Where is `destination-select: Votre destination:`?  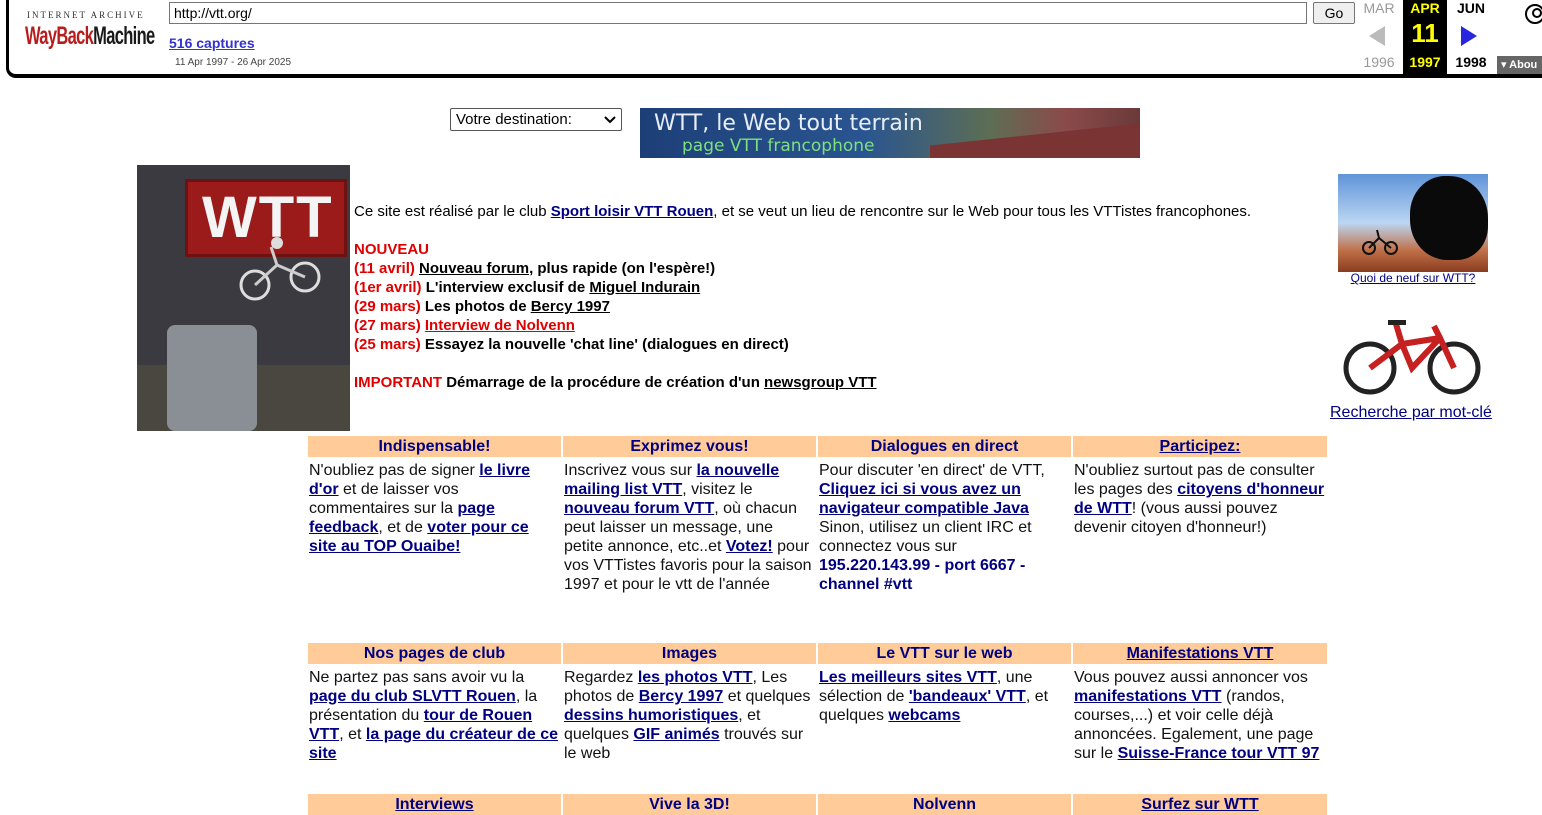
destination-select: Votre destination: is located at coordinates (536, 119).